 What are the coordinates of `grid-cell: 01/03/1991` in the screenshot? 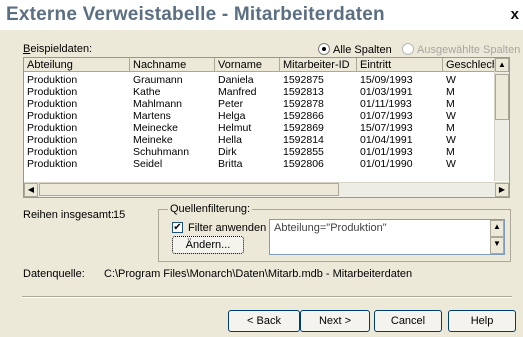 It's located at (386, 92).